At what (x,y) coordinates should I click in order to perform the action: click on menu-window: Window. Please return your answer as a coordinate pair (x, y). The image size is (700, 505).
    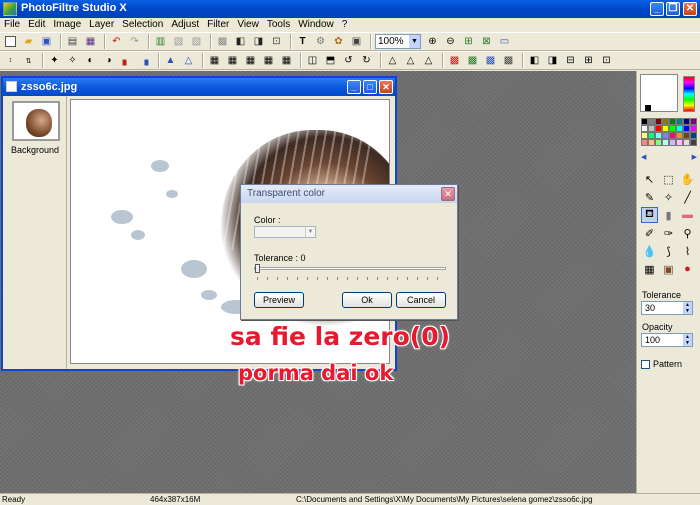
    Looking at the image, I should click on (316, 25).